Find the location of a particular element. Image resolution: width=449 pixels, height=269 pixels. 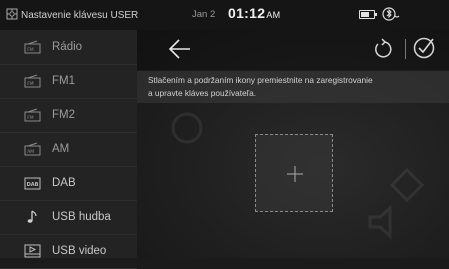

bluetooth-phone-icon is located at coordinates (391, 14).